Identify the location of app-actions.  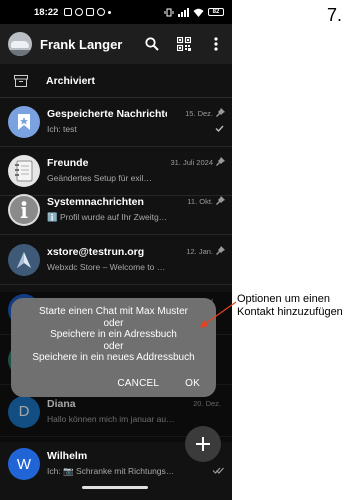
(184, 44).